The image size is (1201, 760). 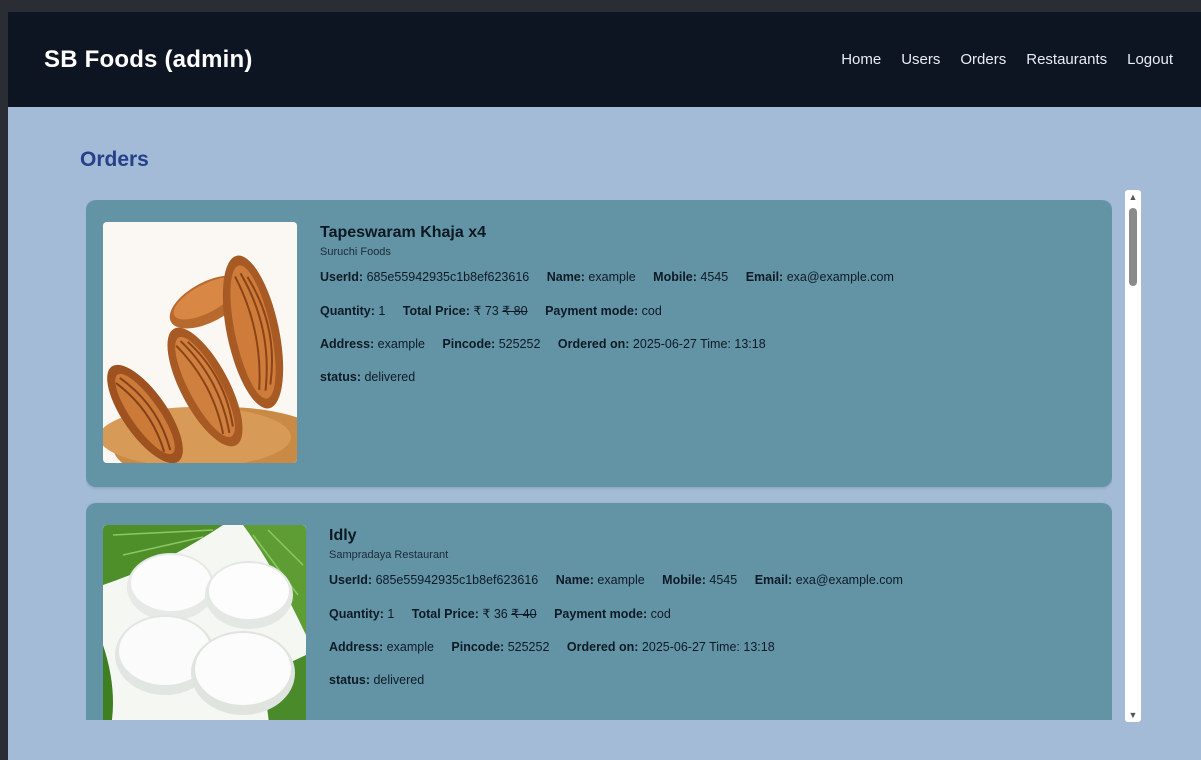 What do you see at coordinates (114, 159) in the screenshot?
I see `page-title: Orders` at bounding box center [114, 159].